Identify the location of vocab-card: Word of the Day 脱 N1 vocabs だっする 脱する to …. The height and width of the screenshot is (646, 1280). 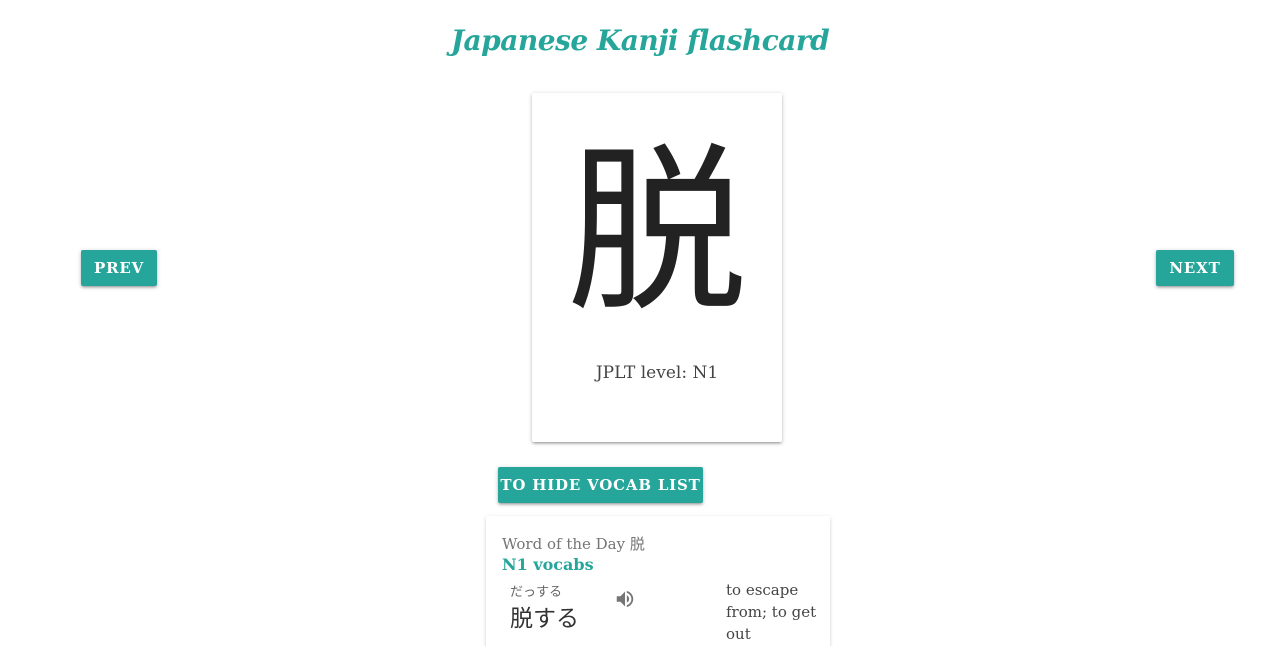
(658, 581).